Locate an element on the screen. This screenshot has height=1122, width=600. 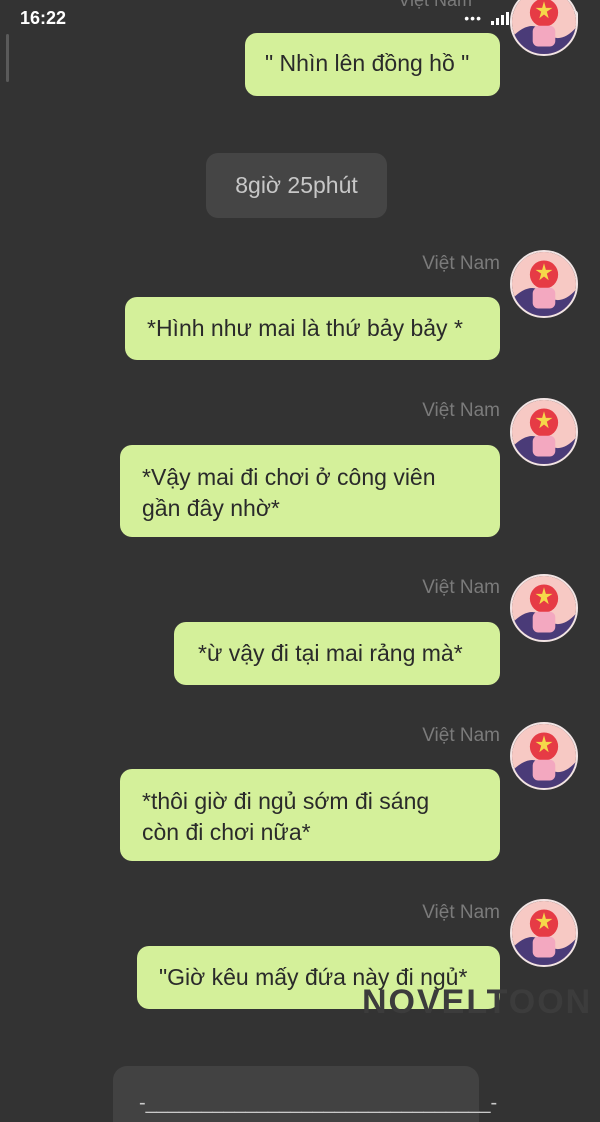
clock: 16:22 is located at coordinates (43, 18).